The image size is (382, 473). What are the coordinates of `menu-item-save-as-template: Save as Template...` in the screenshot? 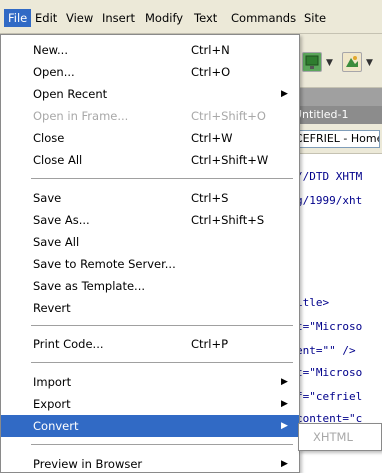 It's located at (150, 286).